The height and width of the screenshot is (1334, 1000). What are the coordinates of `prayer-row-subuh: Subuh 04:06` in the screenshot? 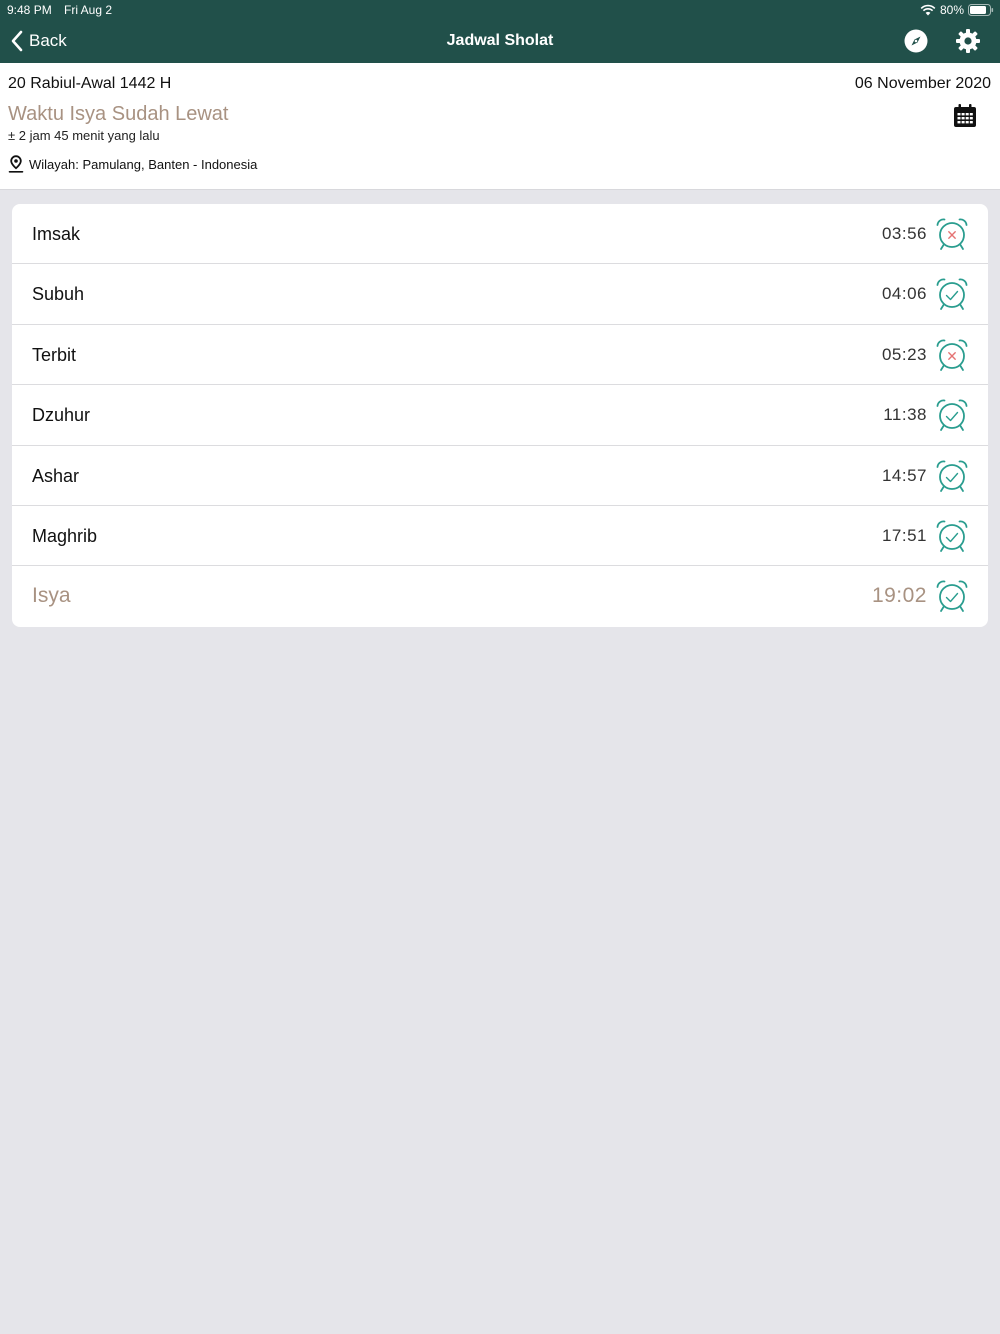 It's located at (500, 294).